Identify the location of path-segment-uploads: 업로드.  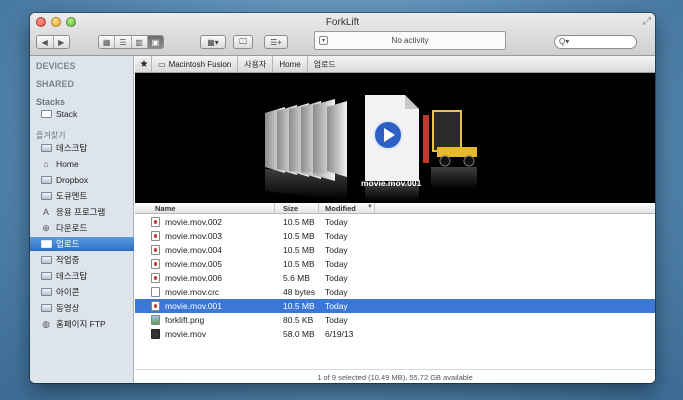
(324, 64).